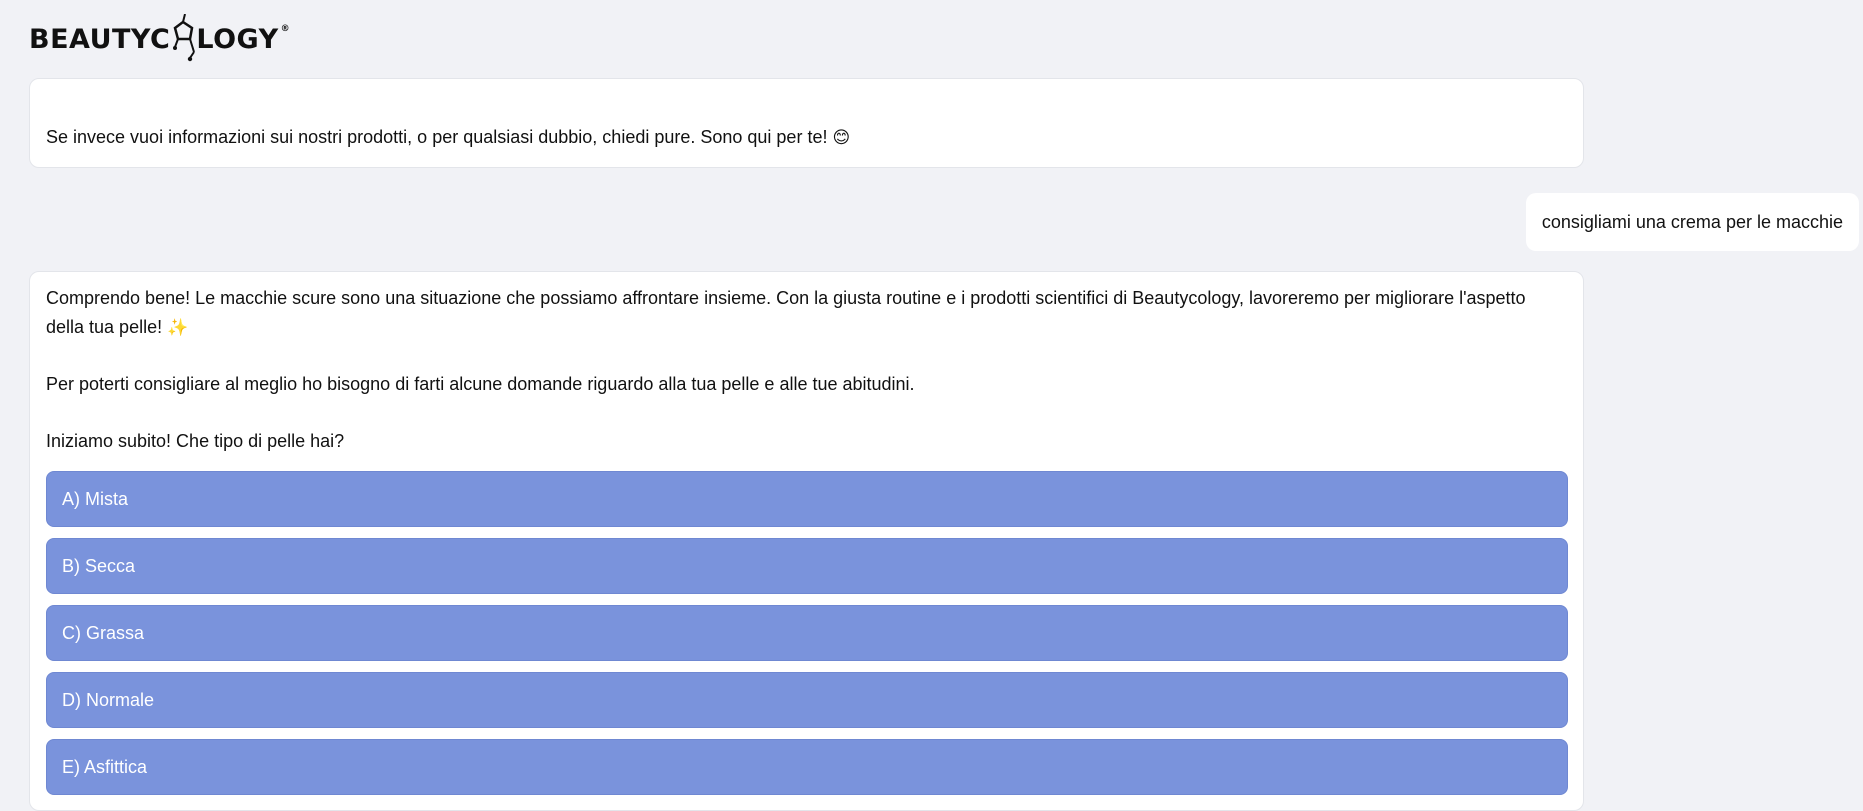 The width and height of the screenshot is (1863, 811). I want to click on option-button-normale: D) Normale, so click(807, 700).